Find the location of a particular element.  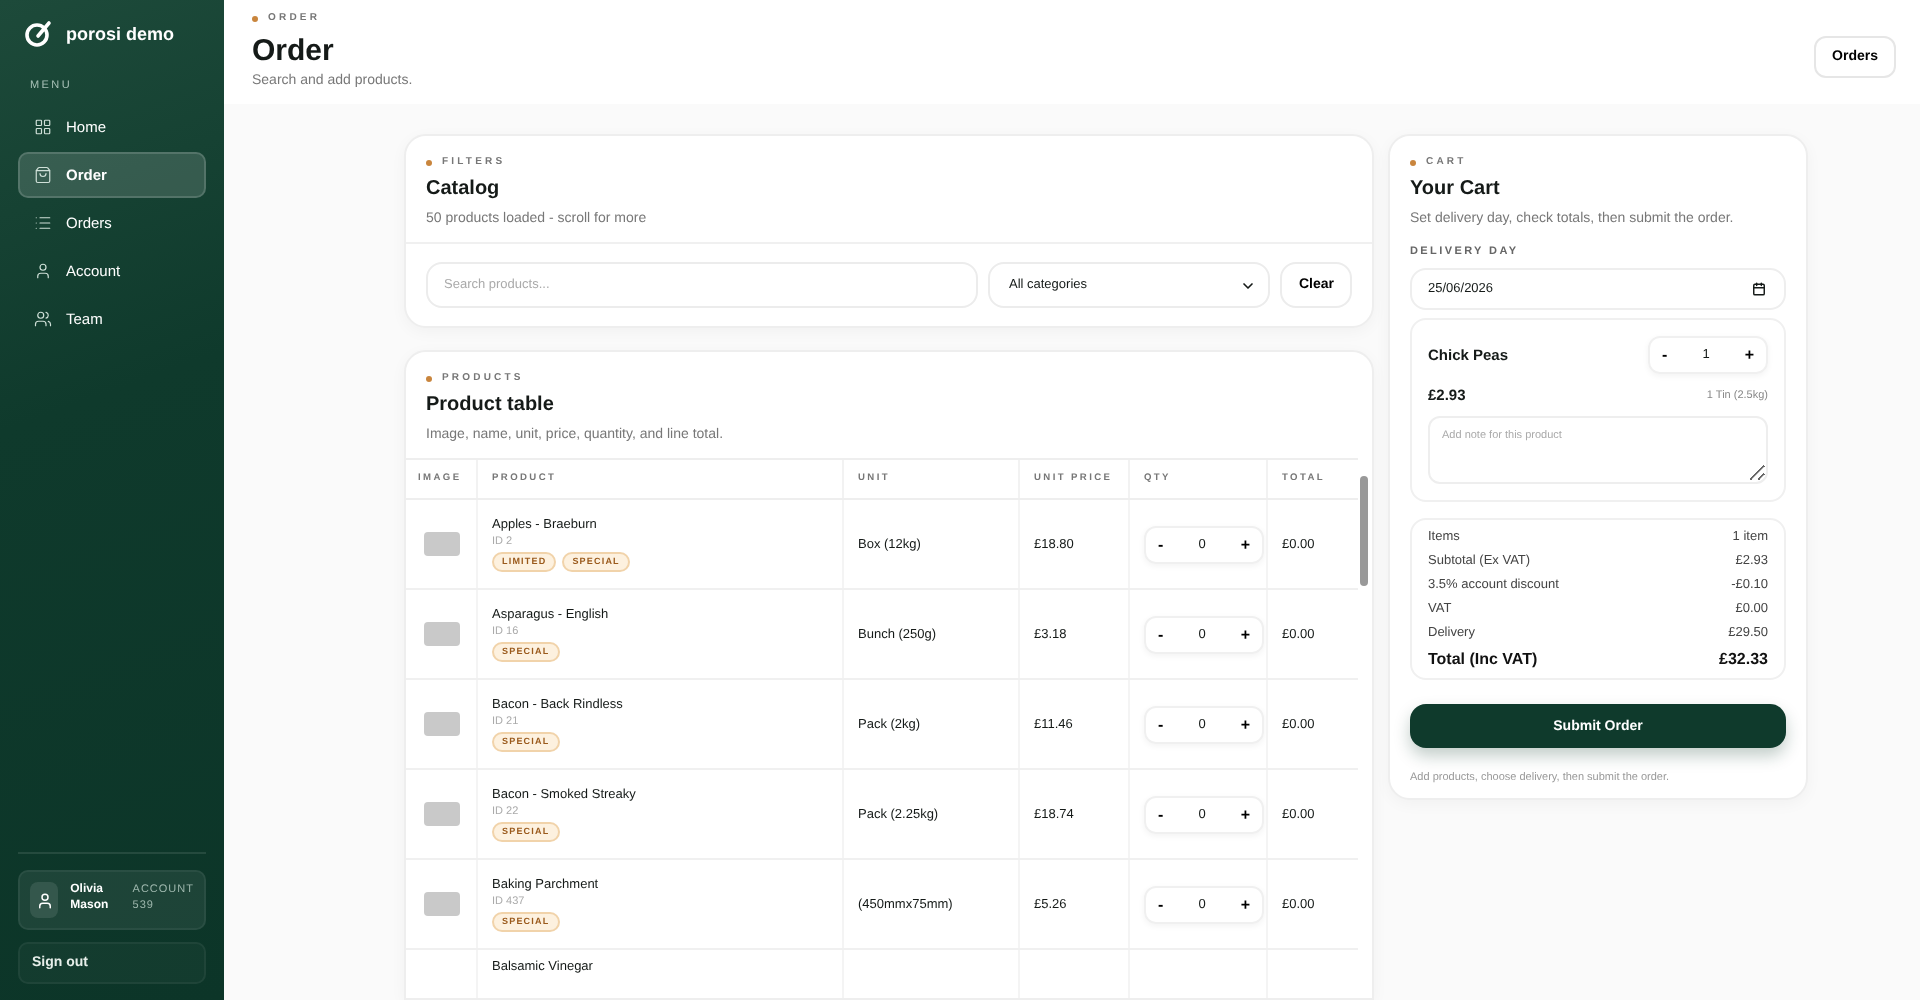

page-title: Order is located at coordinates (294, 51).